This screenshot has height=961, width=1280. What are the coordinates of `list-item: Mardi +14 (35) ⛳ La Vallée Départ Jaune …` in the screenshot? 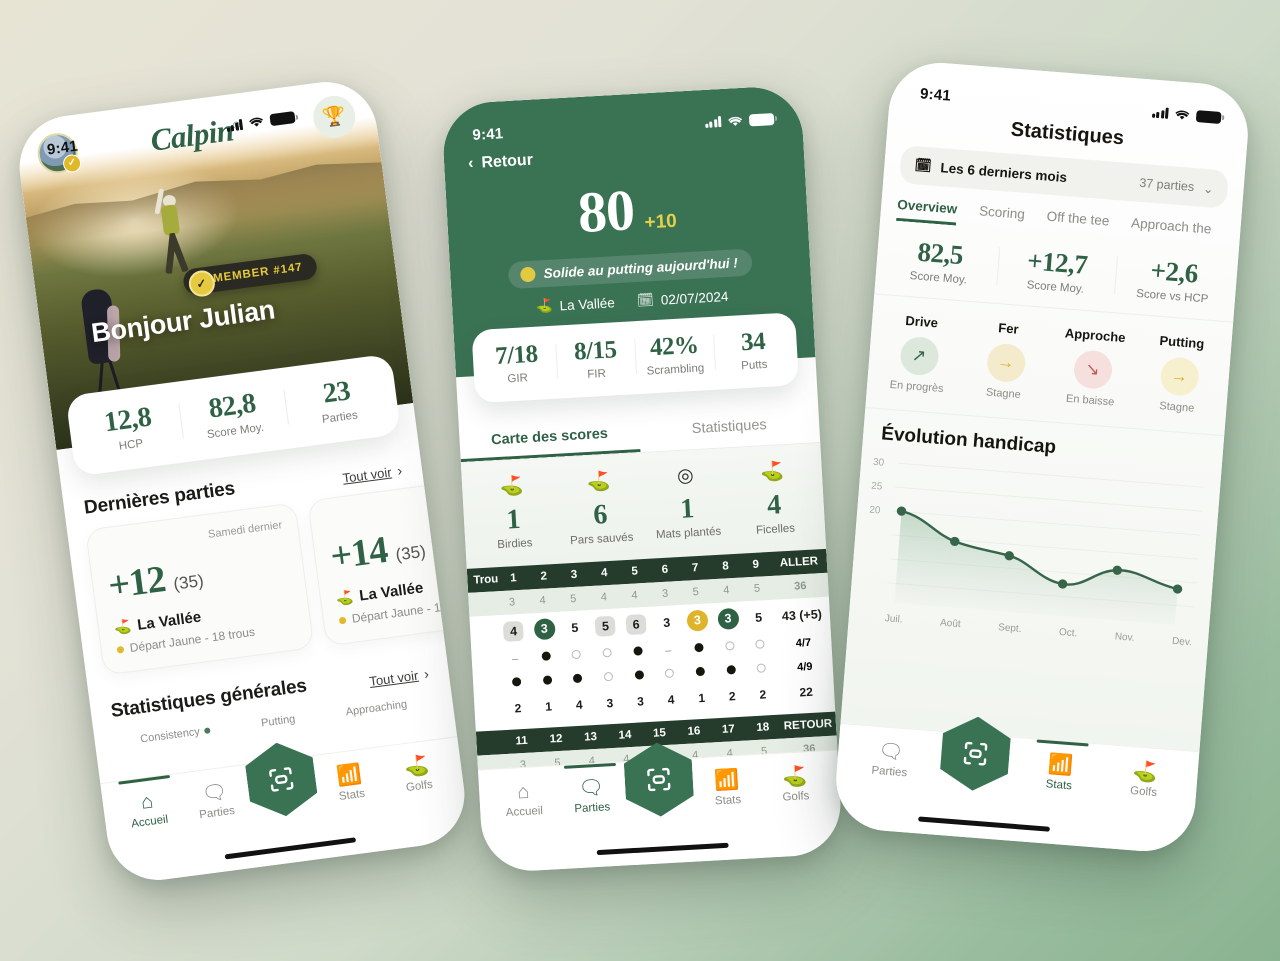 It's located at (389, 559).